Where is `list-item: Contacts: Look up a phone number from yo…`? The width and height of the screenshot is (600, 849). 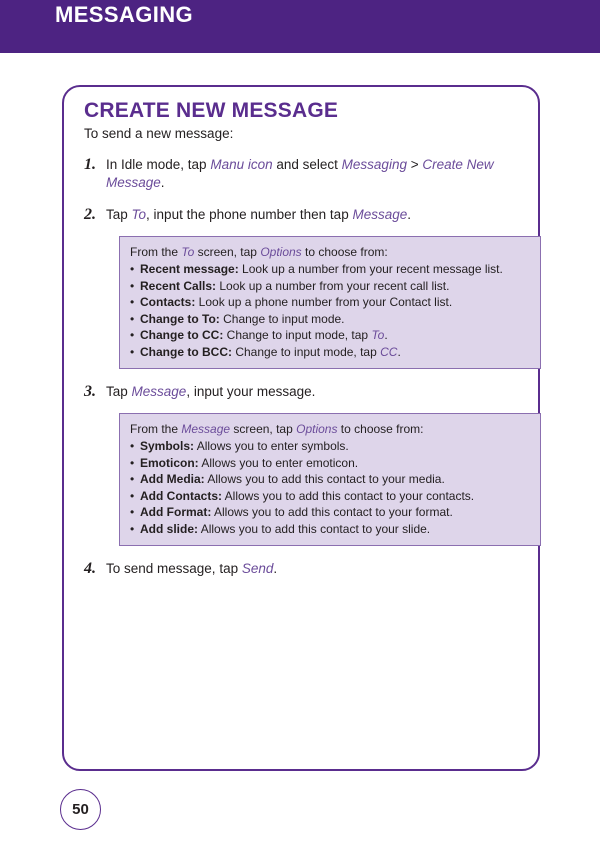 list-item: Contacts: Look up a phone number from yo… is located at coordinates (330, 302).